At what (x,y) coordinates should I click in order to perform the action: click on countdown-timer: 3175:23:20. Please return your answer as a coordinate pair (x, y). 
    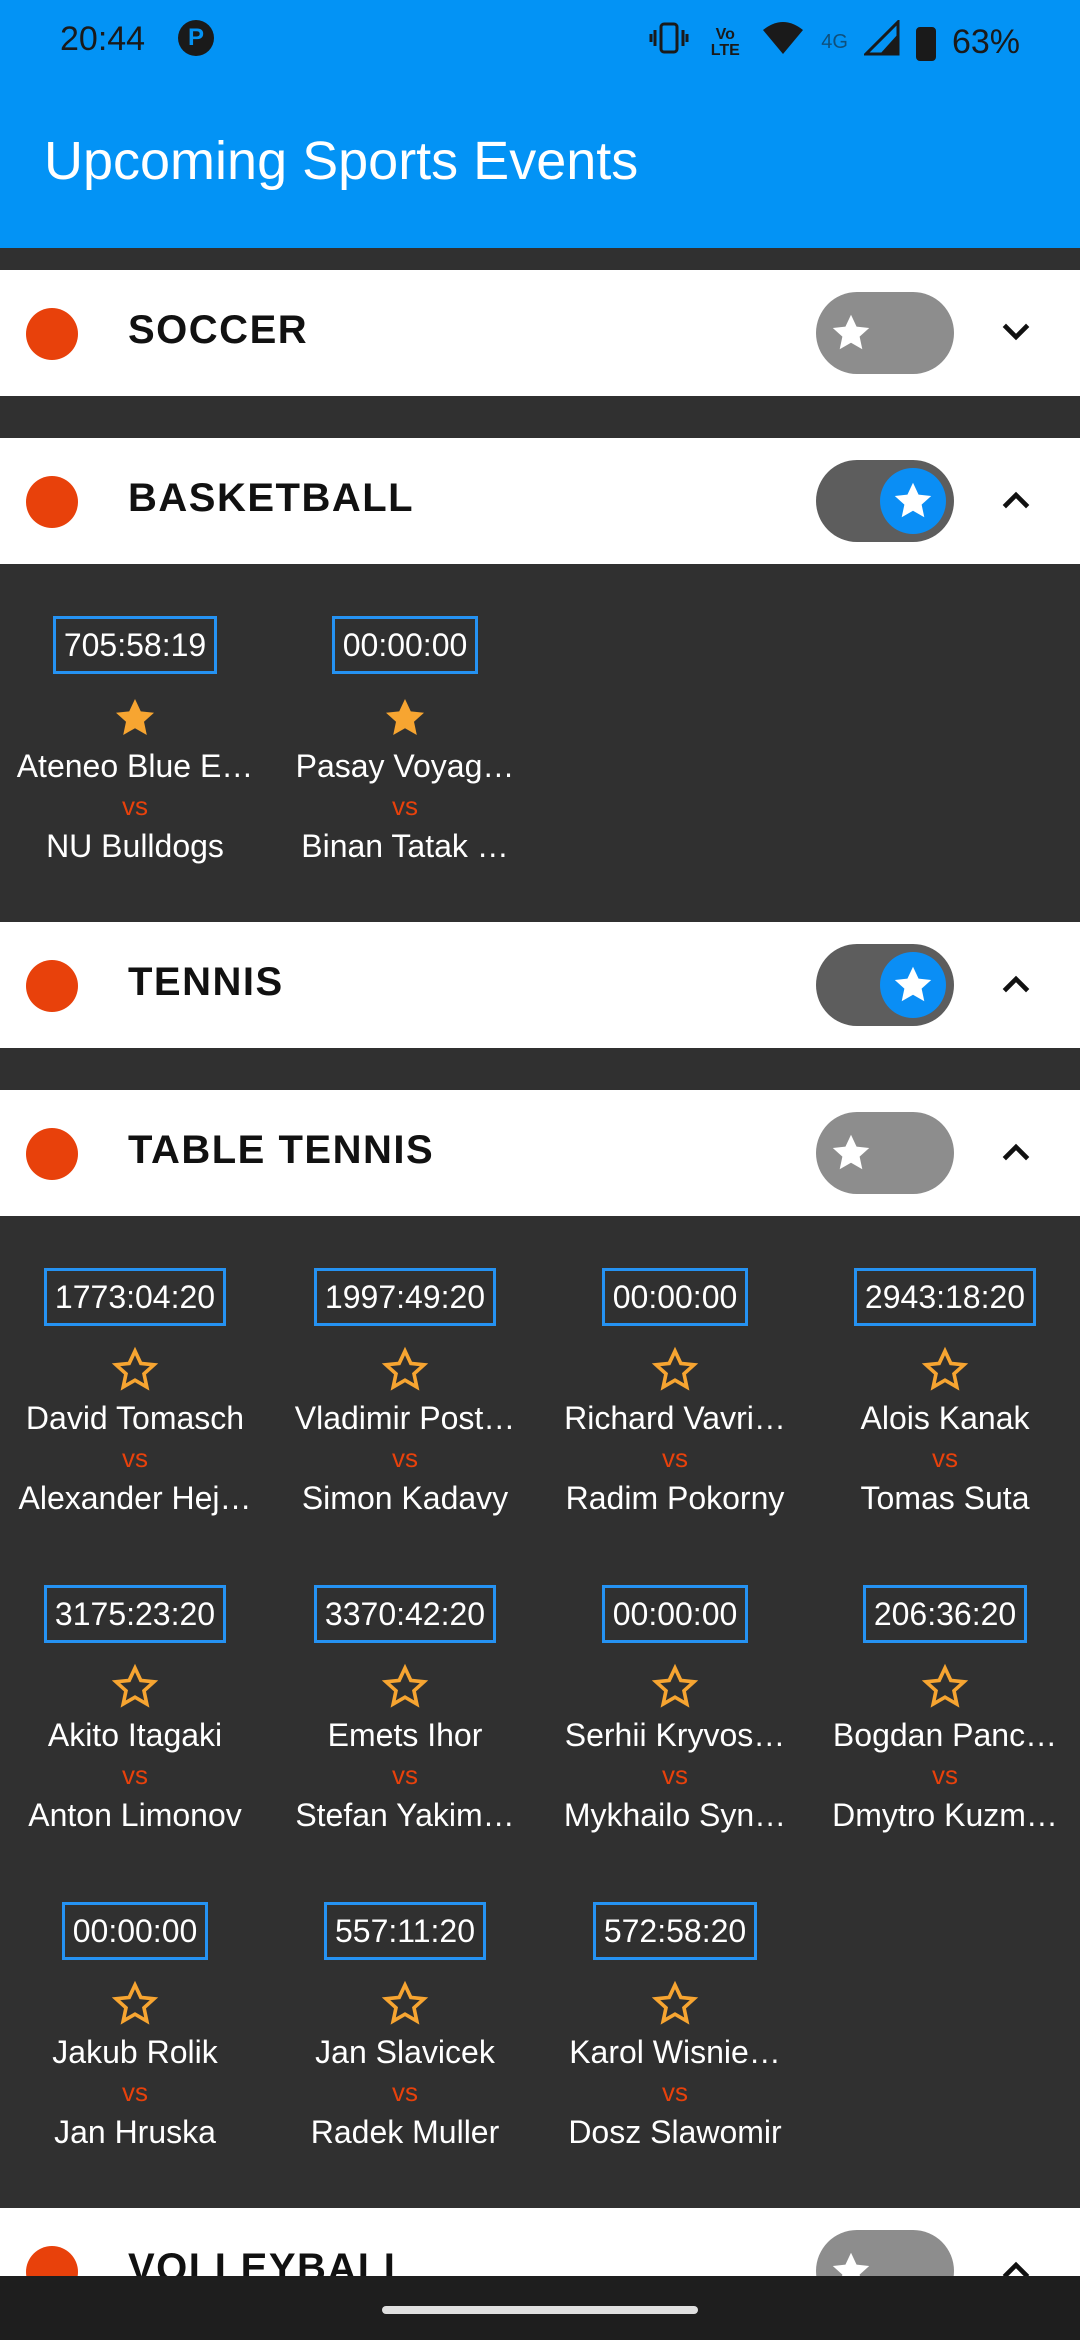
    Looking at the image, I should click on (135, 1614).